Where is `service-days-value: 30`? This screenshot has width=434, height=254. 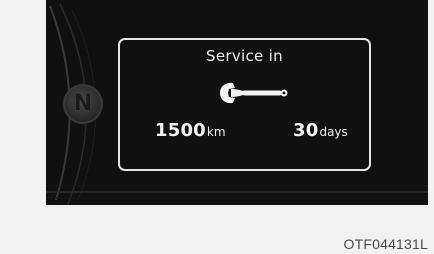
service-days-value: 30 is located at coordinates (306, 130).